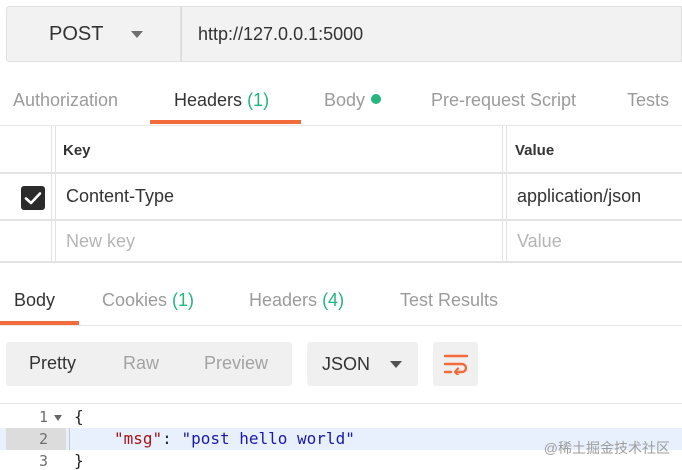 This screenshot has height=470, width=682. What do you see at coordinates (376, 99) in the screenshot?
I see `body-status-dot-icon` at bounding box center [376, 99].